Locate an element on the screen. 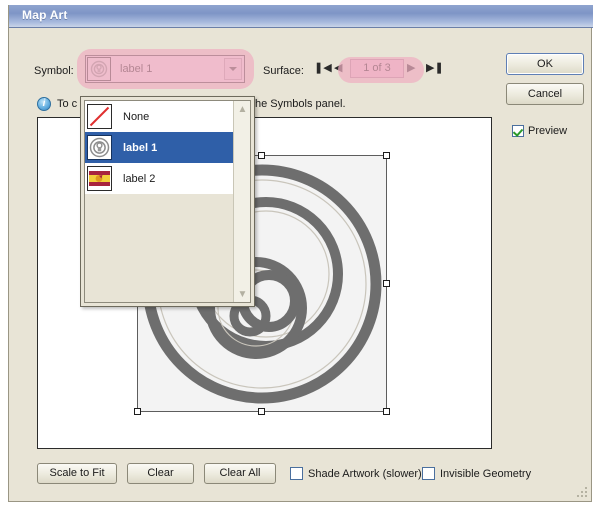 The image size is (600, 507). resize-grip is located at coordinates (582, 492).